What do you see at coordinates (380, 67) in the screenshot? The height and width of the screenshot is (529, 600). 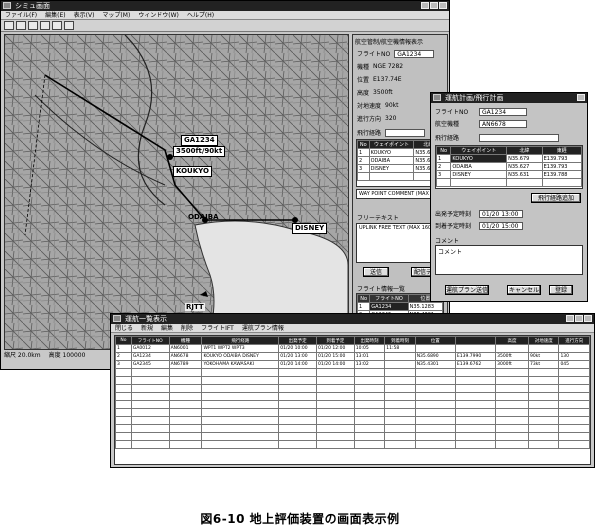 I see `field-aircraft-type: 機種 NGE 7282` at bounding box center [380, 67].